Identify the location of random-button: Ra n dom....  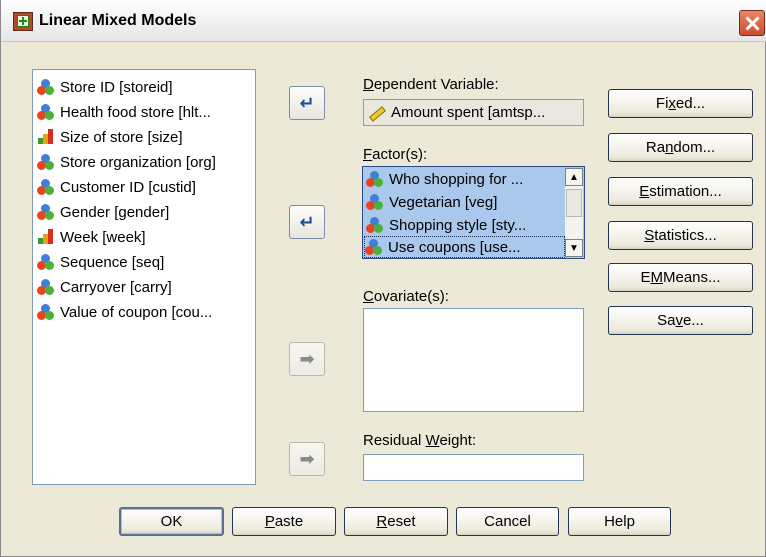
(680, 147).